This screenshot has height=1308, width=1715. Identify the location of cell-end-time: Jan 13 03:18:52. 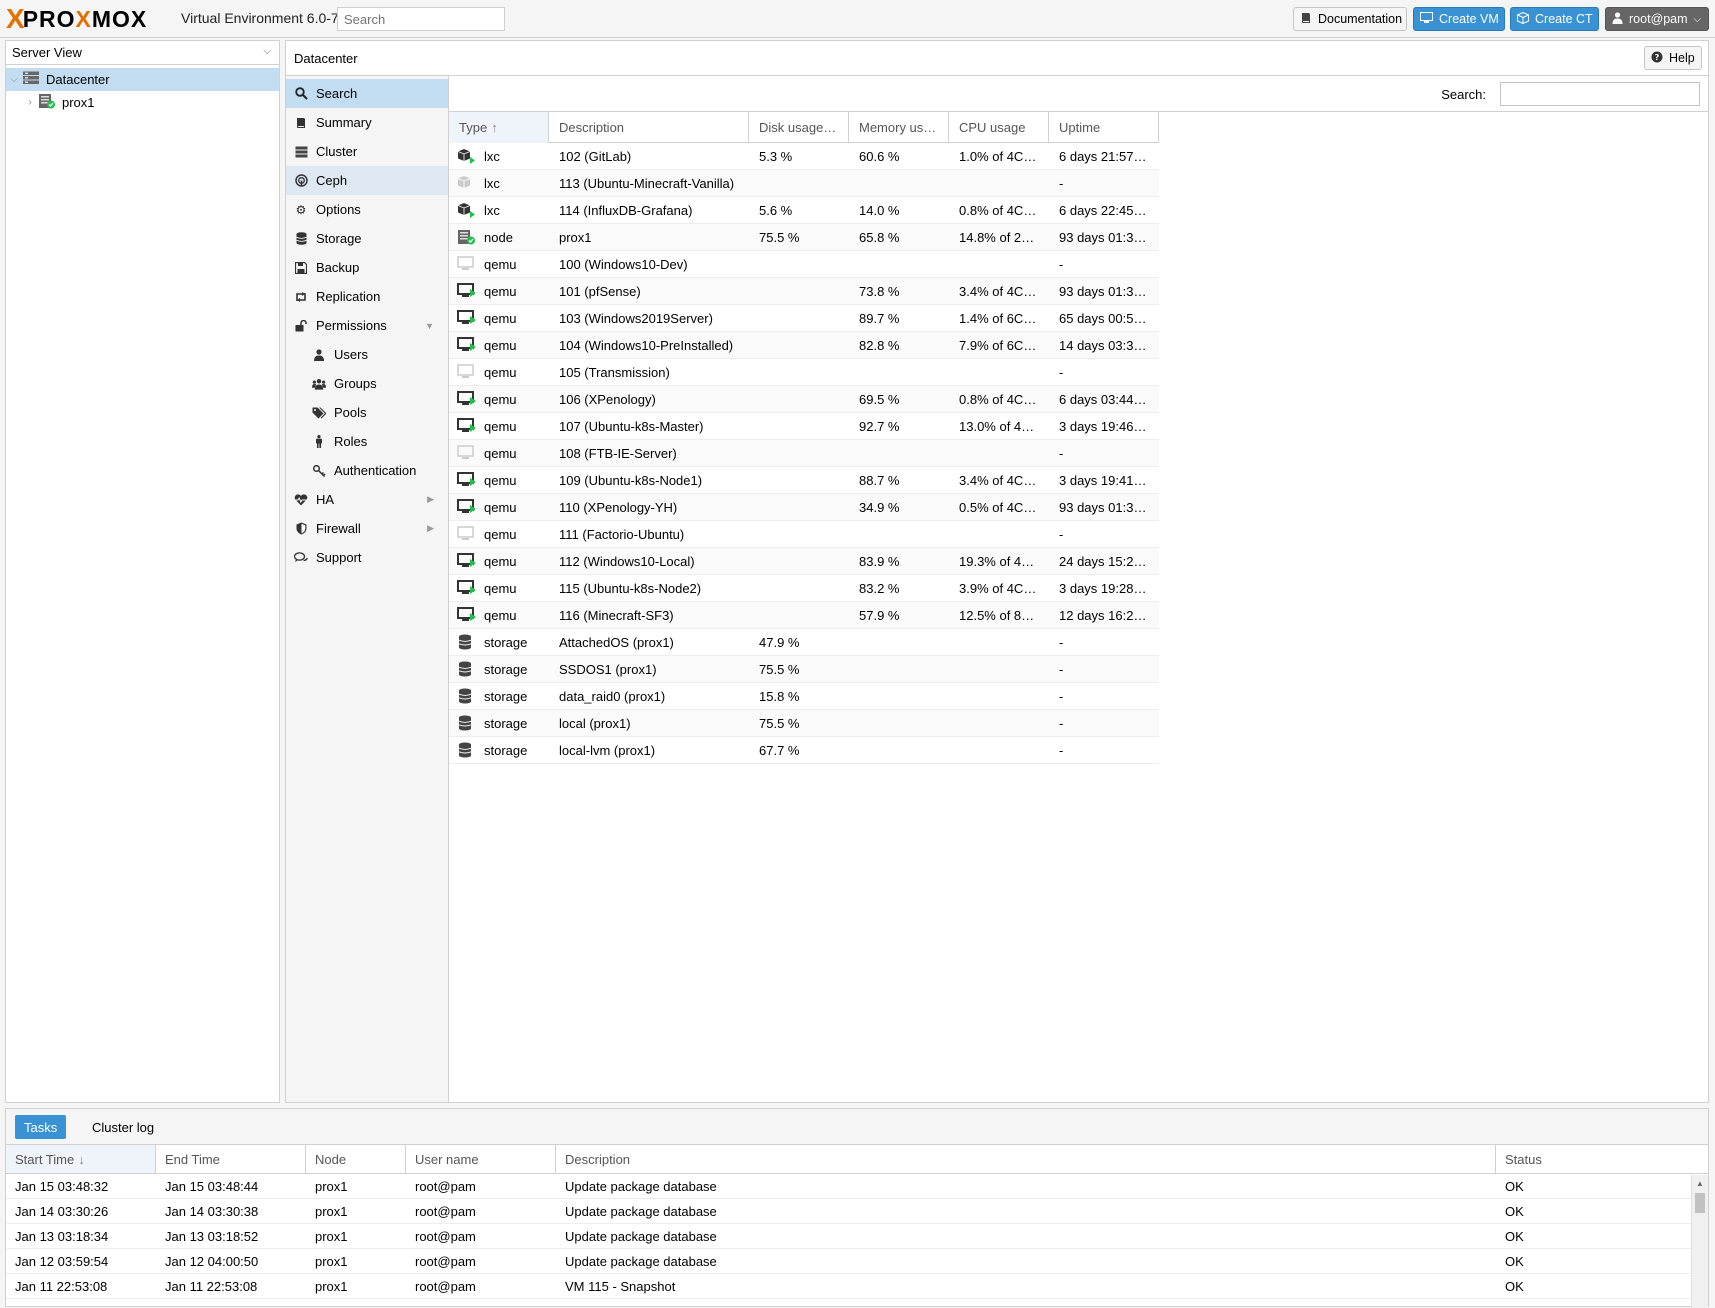
(212, 1236).